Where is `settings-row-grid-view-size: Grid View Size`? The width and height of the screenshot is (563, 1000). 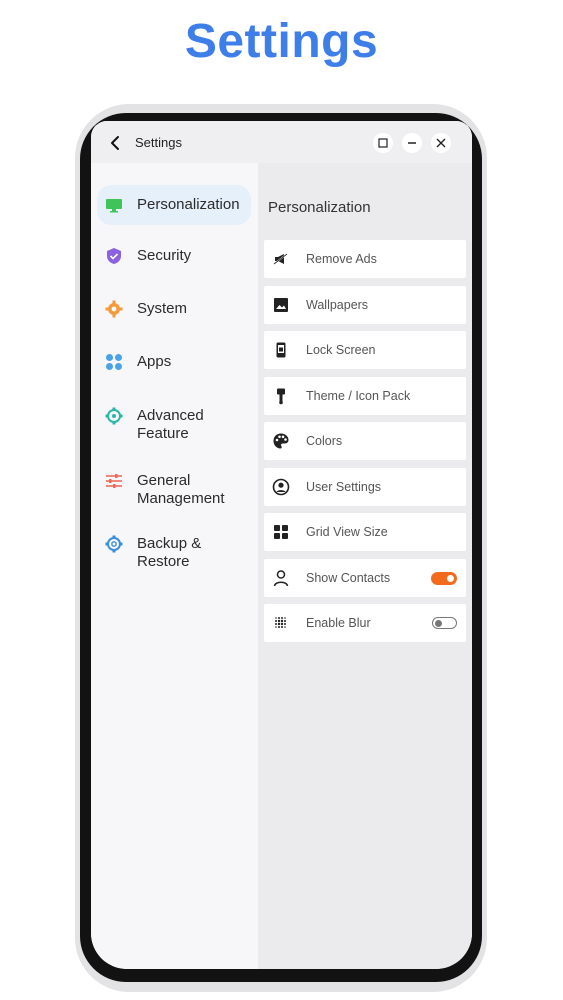
settings-row-grid-view-size: Grid View Size is located at coordinates (365, 532).